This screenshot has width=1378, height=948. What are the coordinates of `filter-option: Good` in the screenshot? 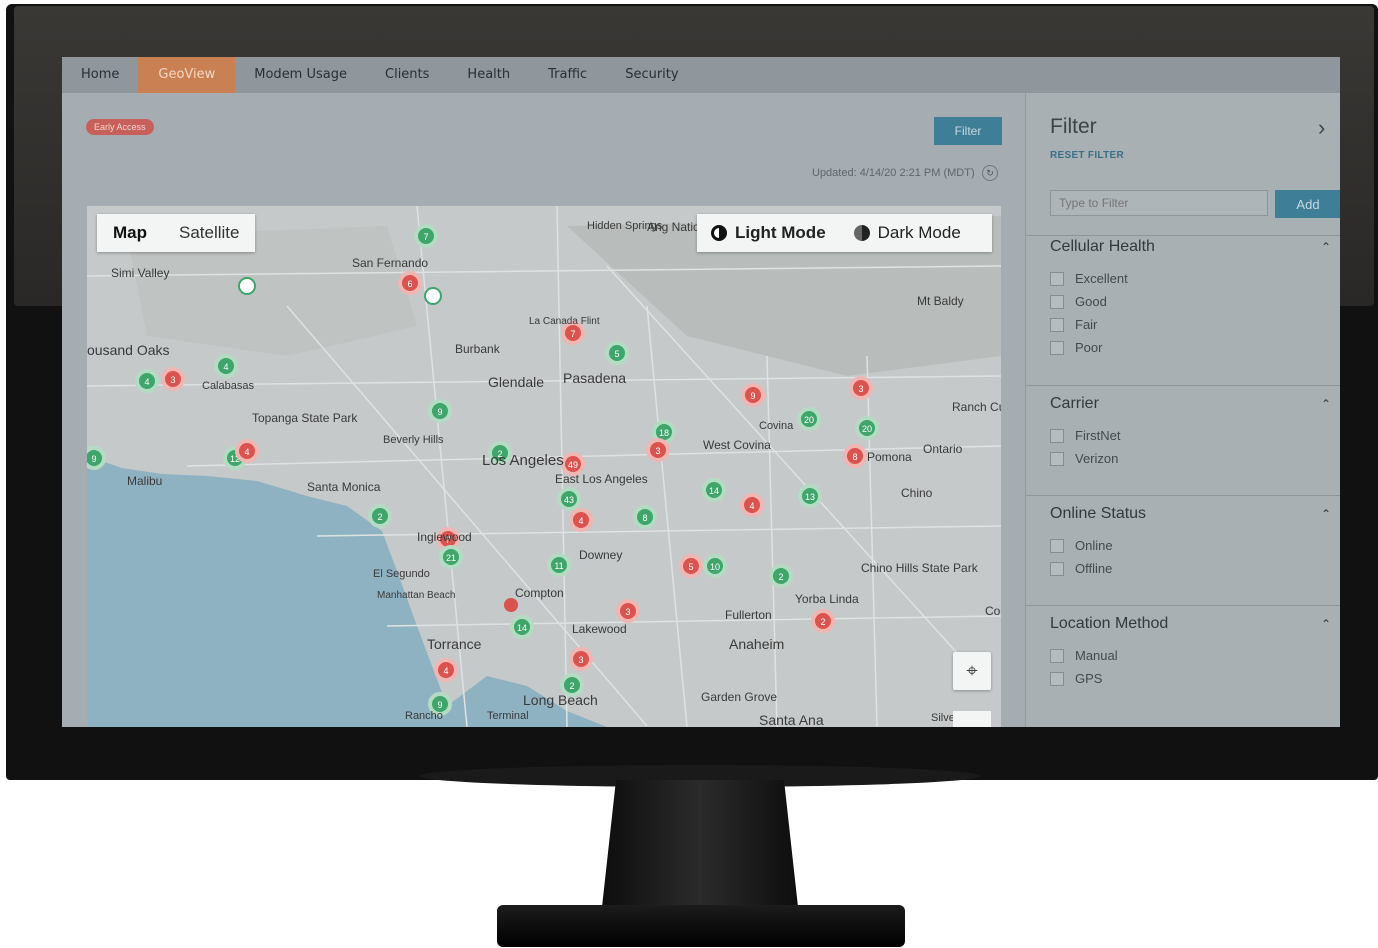 It's located at (1195, 301).